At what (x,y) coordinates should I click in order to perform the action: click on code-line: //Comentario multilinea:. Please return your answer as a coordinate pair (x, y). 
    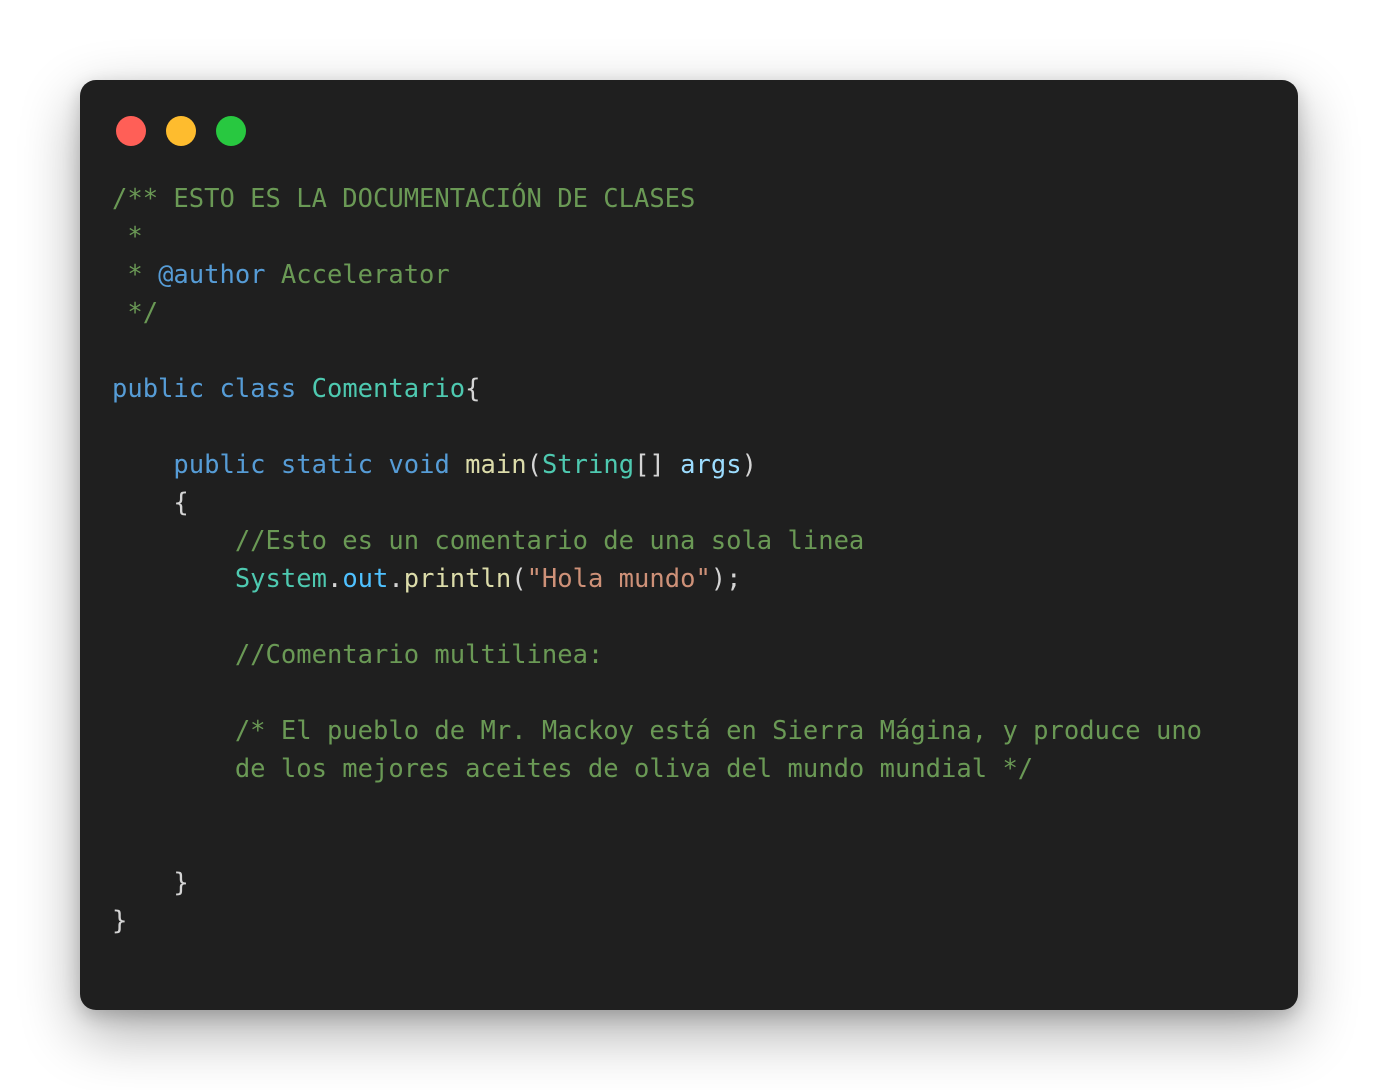
    Looking at the image, I should click on (657, 655).